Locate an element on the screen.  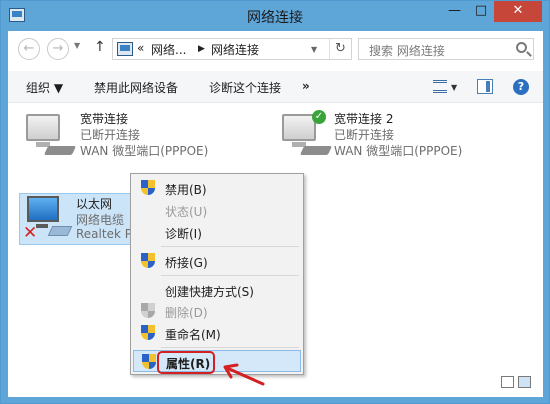
tiles-view-icon is located at coordinates (524, 382).